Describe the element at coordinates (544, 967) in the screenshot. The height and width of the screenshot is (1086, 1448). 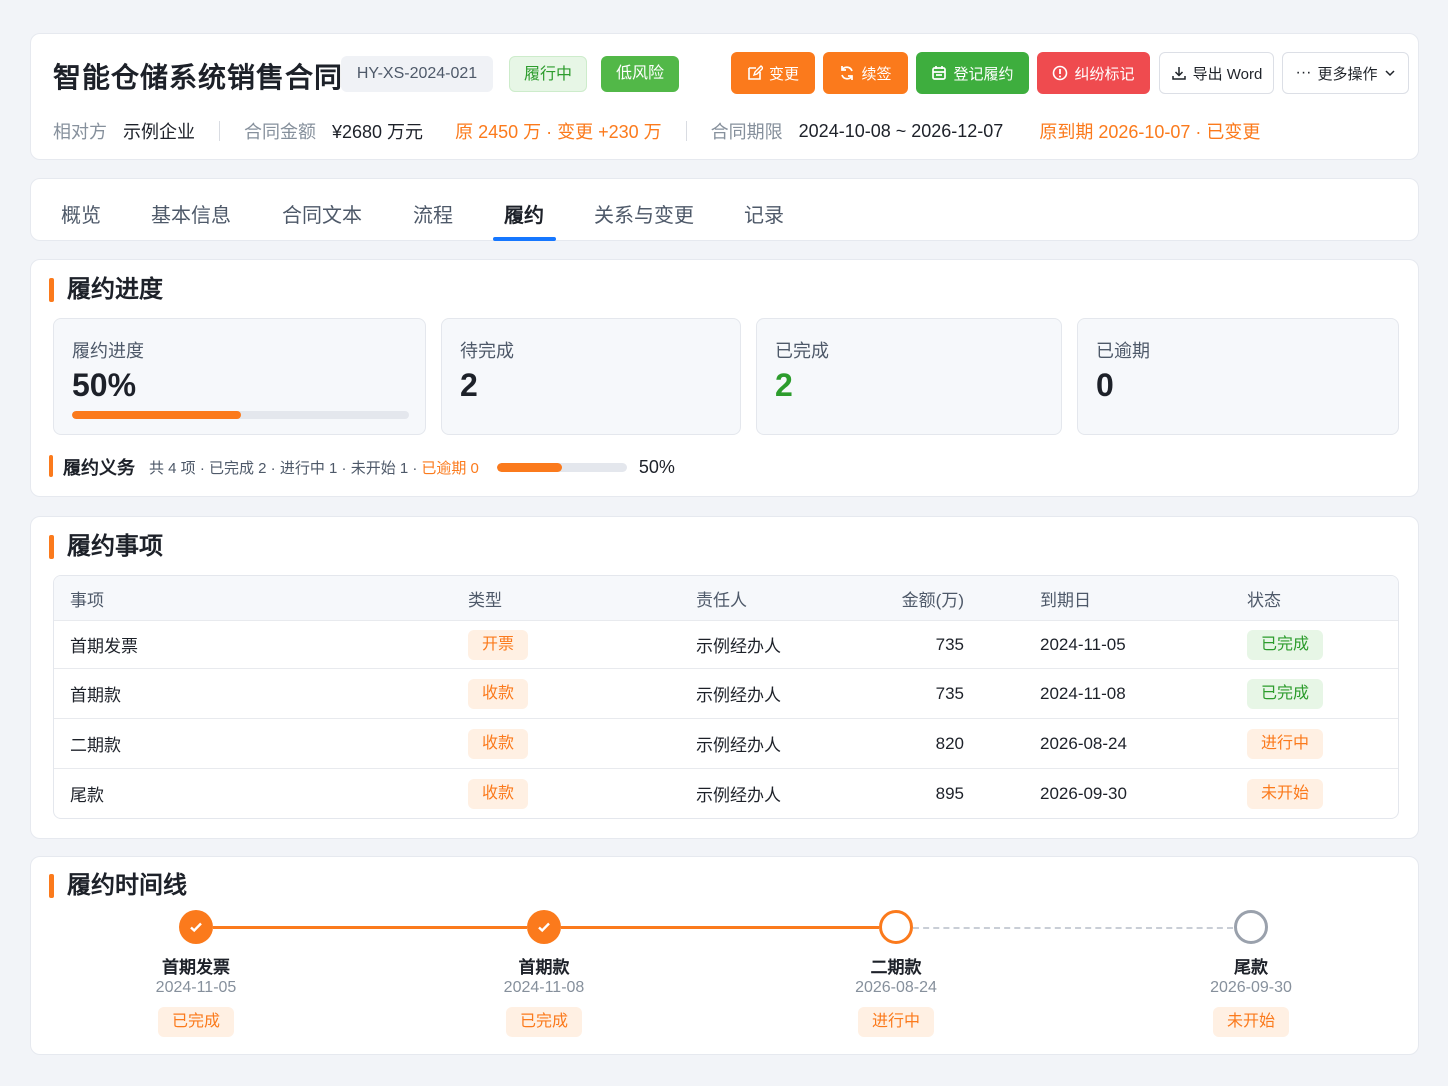
I see `timeline-node-name: 首期款` at that location.